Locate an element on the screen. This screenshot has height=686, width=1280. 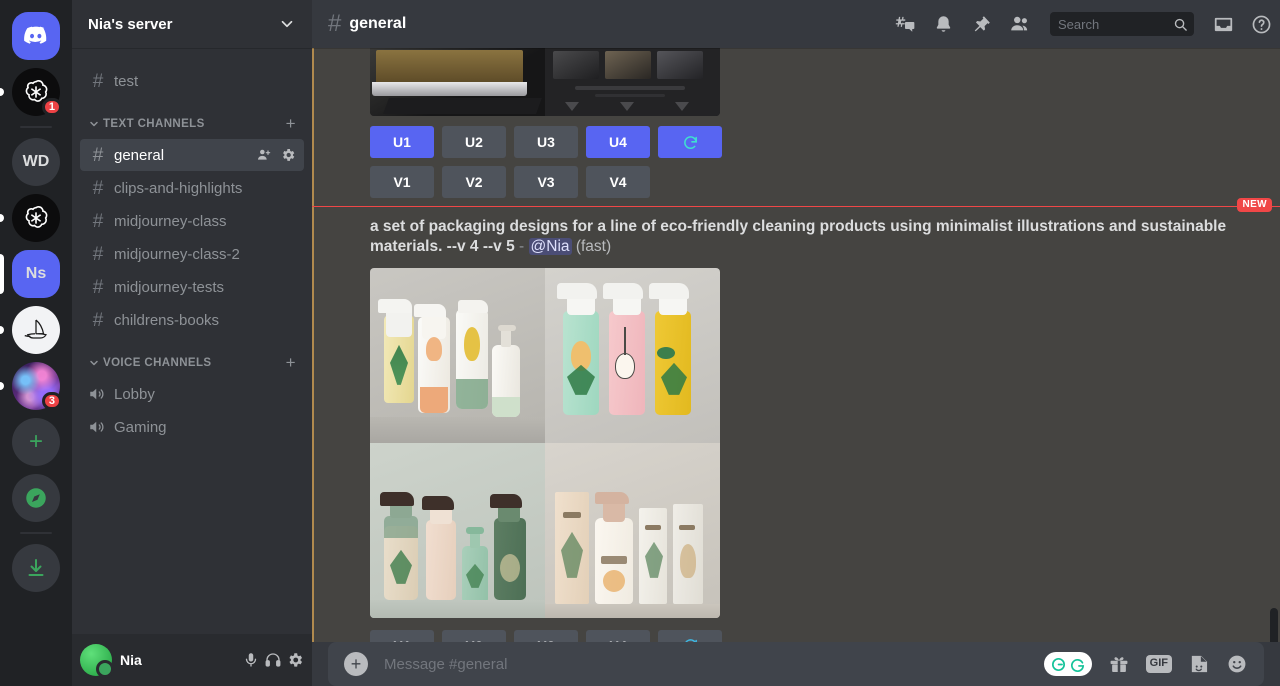
category-label: TEXT CHANNELS is located at coordinates (154, 124).